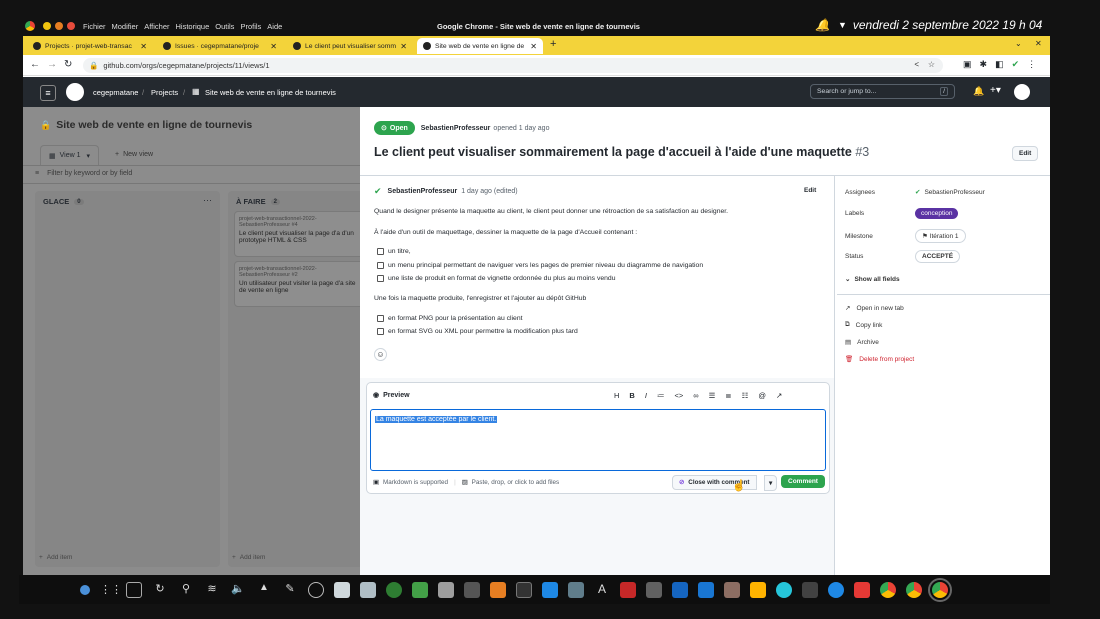  What do you see at coordinates (212, 590) in the screenshot?
I see `wifi-icon: ≋` at bounding box center [212, 590].